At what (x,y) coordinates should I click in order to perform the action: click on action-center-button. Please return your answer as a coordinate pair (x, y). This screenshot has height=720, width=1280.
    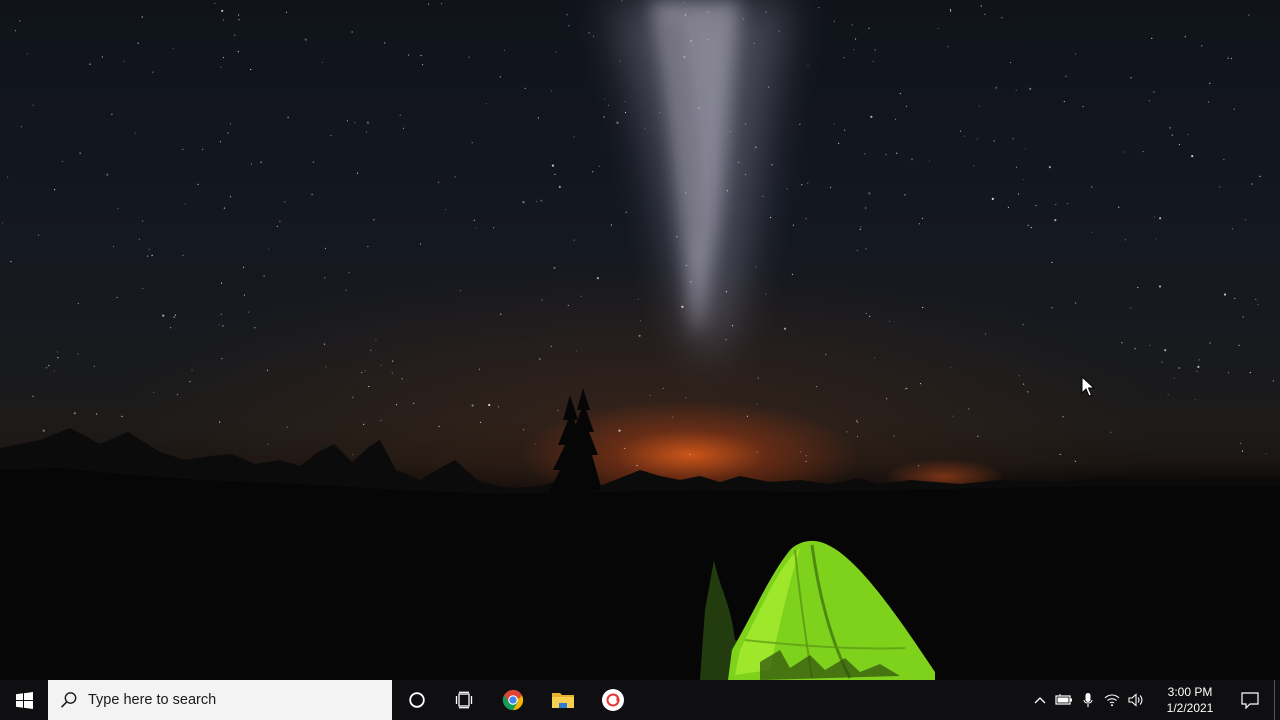
    Looking at the image, I should click on (1250, 700).